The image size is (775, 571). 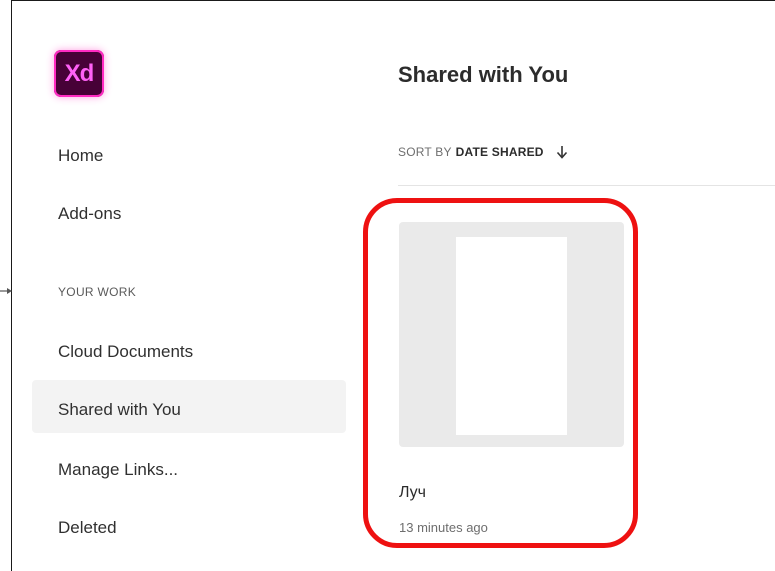 What do you see at coordinates (119, 410) in the screenshot?
I see `sidebar-item-shared-with-you: Shared with You` at bounding box center [119, 410].